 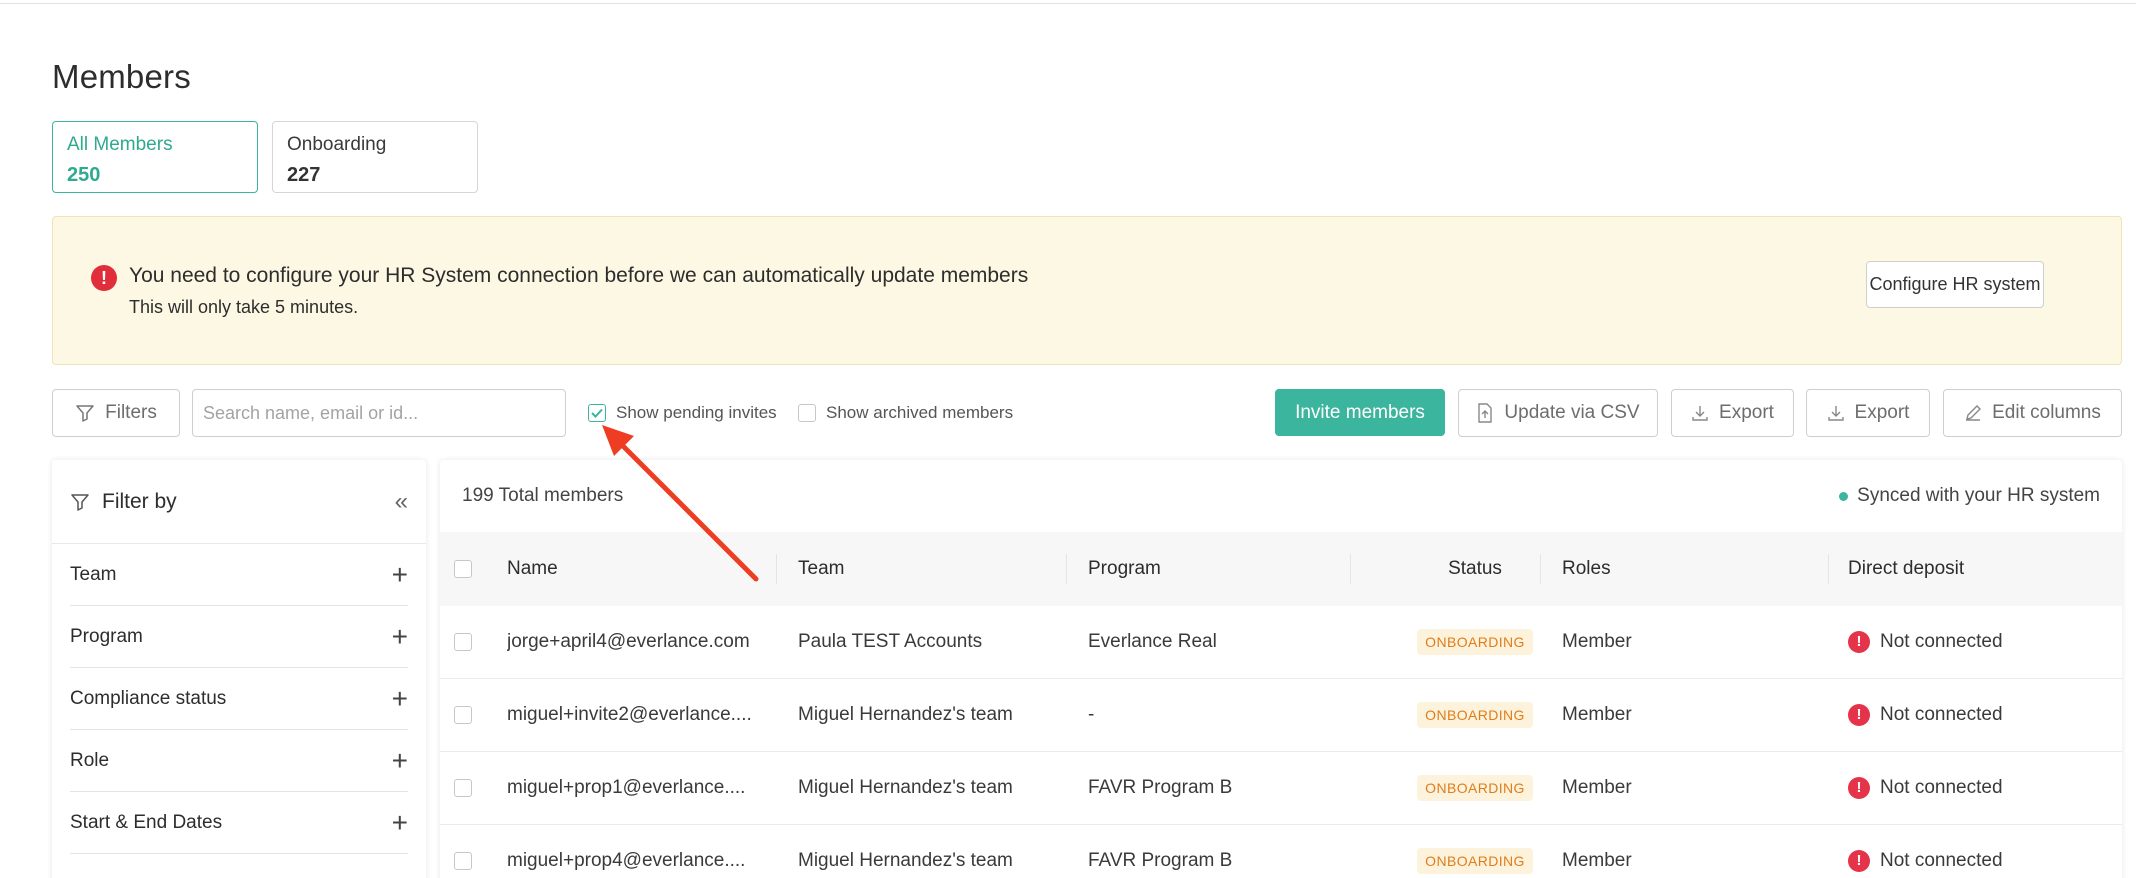 What do you see at coordinates (239, 823) in the screenshot?
I see `filter-item-start-end-dates: Start & End Dates +` at bounding box center [239, 823].